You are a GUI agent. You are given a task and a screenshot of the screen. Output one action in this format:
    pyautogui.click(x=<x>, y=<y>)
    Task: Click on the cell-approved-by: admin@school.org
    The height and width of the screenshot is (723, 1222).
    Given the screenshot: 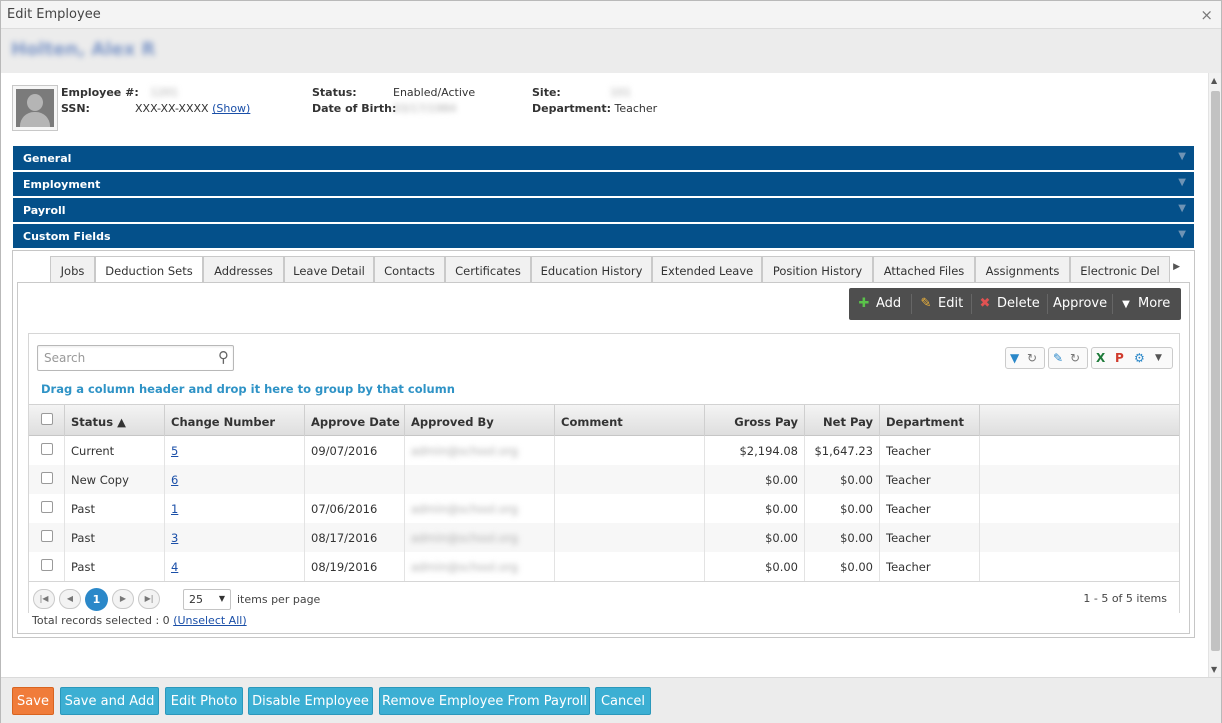 What is the action you would take?
    pyautogui.click(x=464, y=538)
    